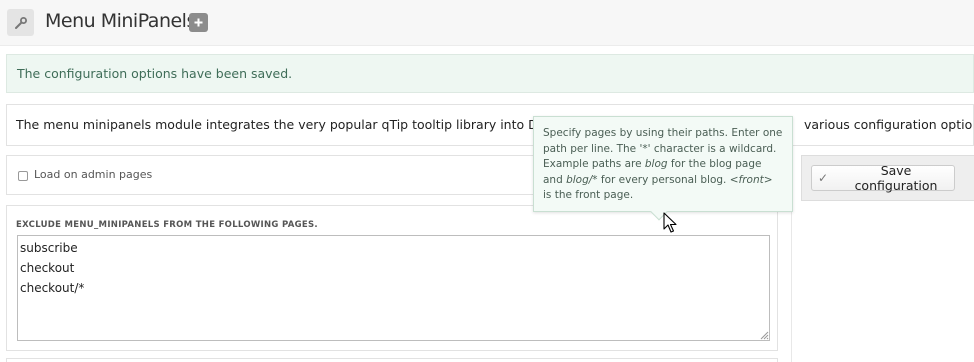 The image size is (974, 362). Describe the element at coordinates (656, 164) in the screenshot. I see `tooltip-example: blog` at that location.